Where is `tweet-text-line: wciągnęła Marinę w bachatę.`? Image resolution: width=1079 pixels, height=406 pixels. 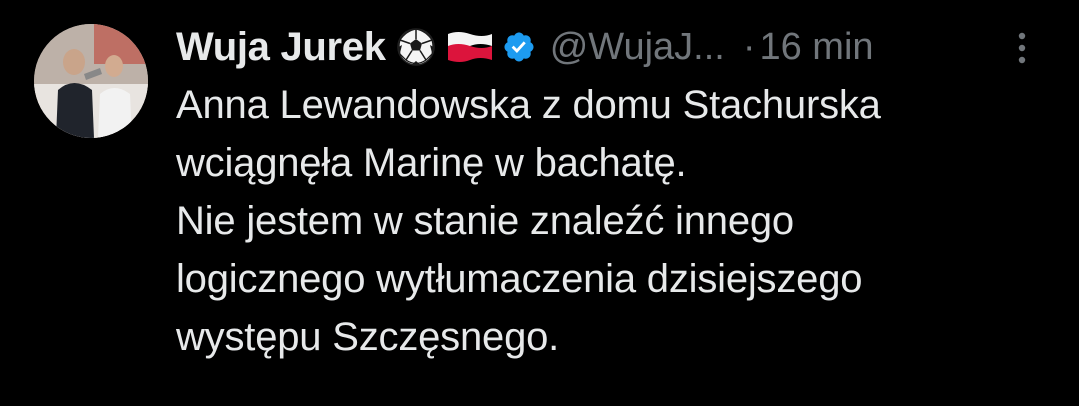
tweet-text-line: wciągnęła Marinę w bachatę. is located at coordinates (431, 163).